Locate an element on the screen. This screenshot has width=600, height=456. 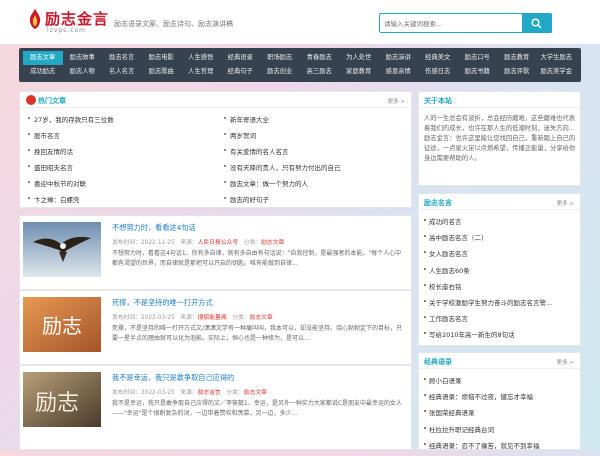
nav-item: 经典美文 is located at coordinates (438, 58).